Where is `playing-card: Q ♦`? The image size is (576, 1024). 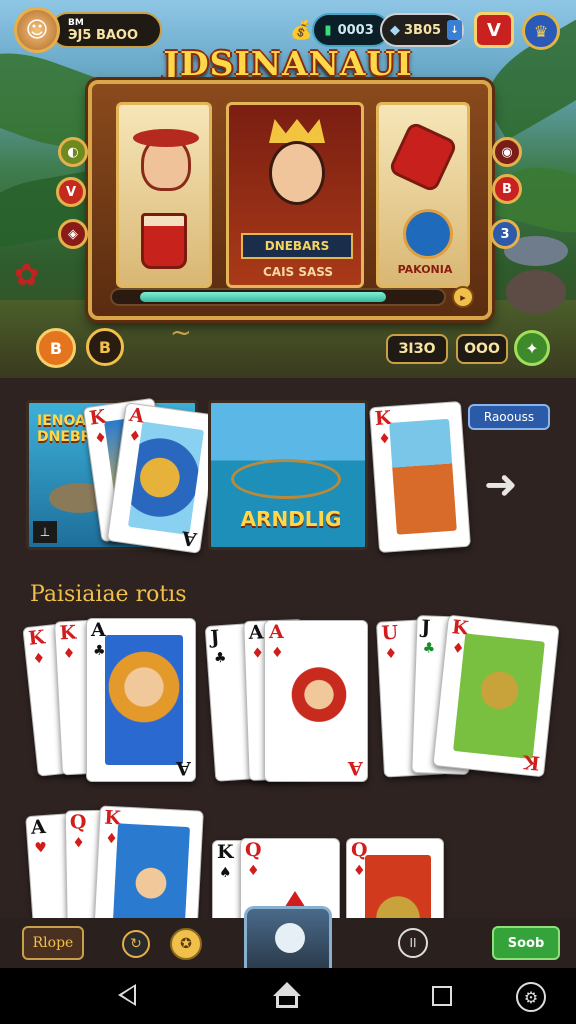 playing-card: Q ♦ is located at coordinates (395, 878).